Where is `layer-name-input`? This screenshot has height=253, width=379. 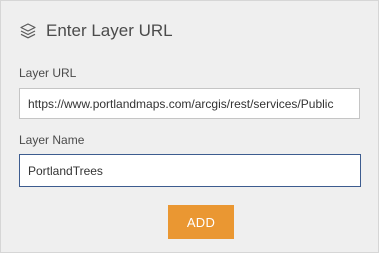
layer-name-input is located at coordinates (190, 170).